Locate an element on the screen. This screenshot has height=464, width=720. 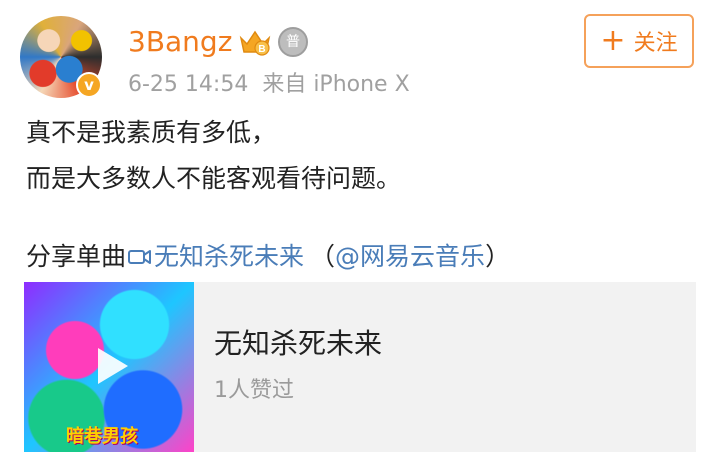
post-meta: 6-25 14:54 来自 iPhone X is located at coordinates (276, 85).